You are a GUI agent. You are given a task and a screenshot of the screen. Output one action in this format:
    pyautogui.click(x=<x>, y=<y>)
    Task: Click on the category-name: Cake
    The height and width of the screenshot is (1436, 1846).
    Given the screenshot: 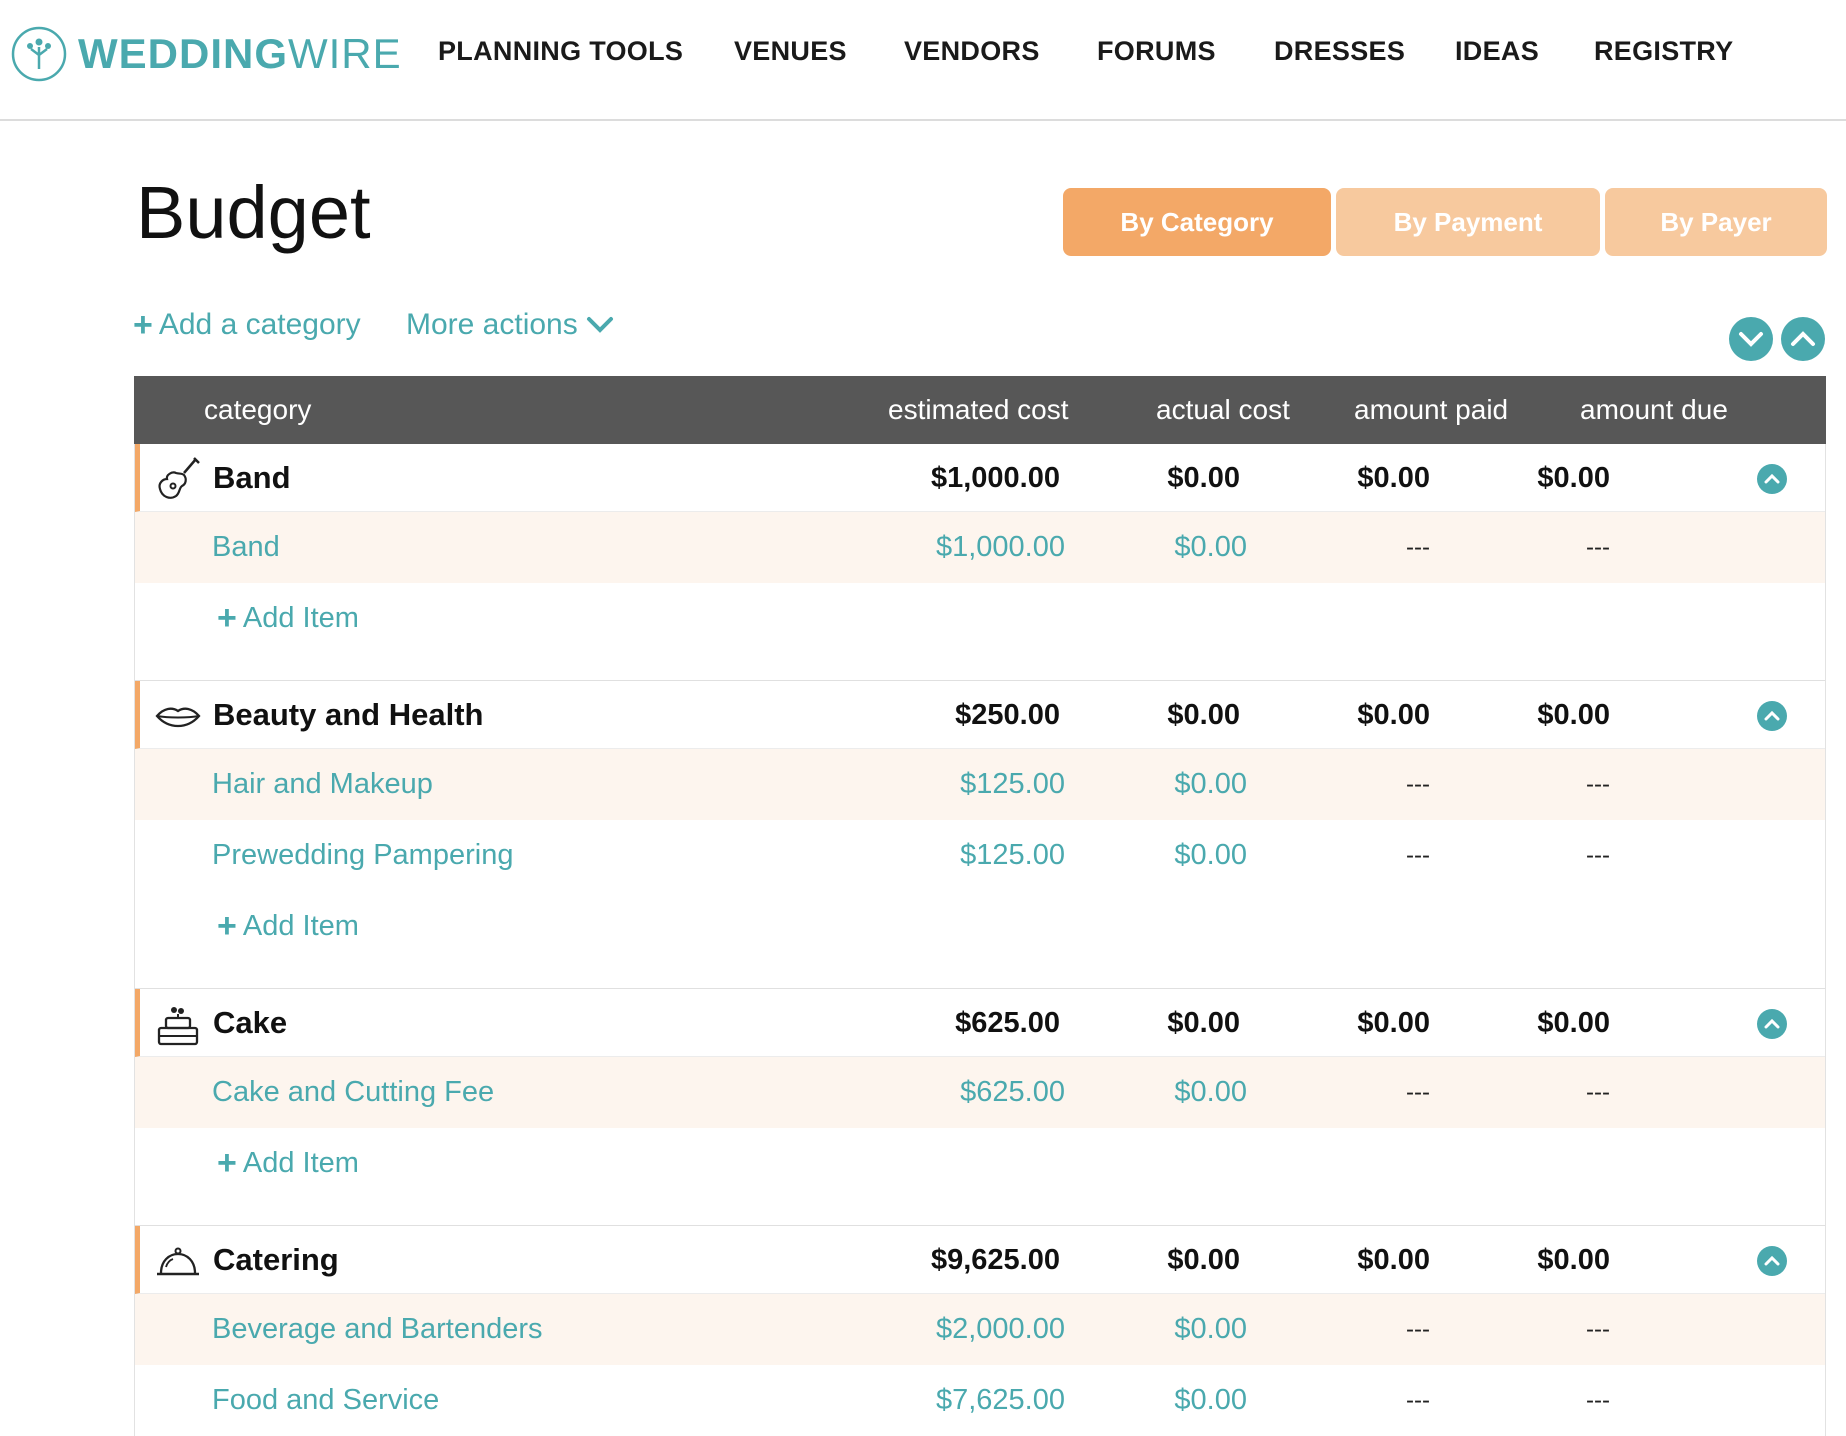 What is the action you would take?
    pyautogui.click(x=250, y=1022)
    